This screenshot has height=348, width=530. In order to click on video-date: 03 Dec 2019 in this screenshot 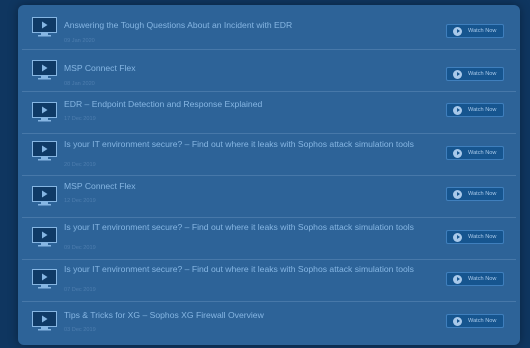, I will do `click(80, 330)`.